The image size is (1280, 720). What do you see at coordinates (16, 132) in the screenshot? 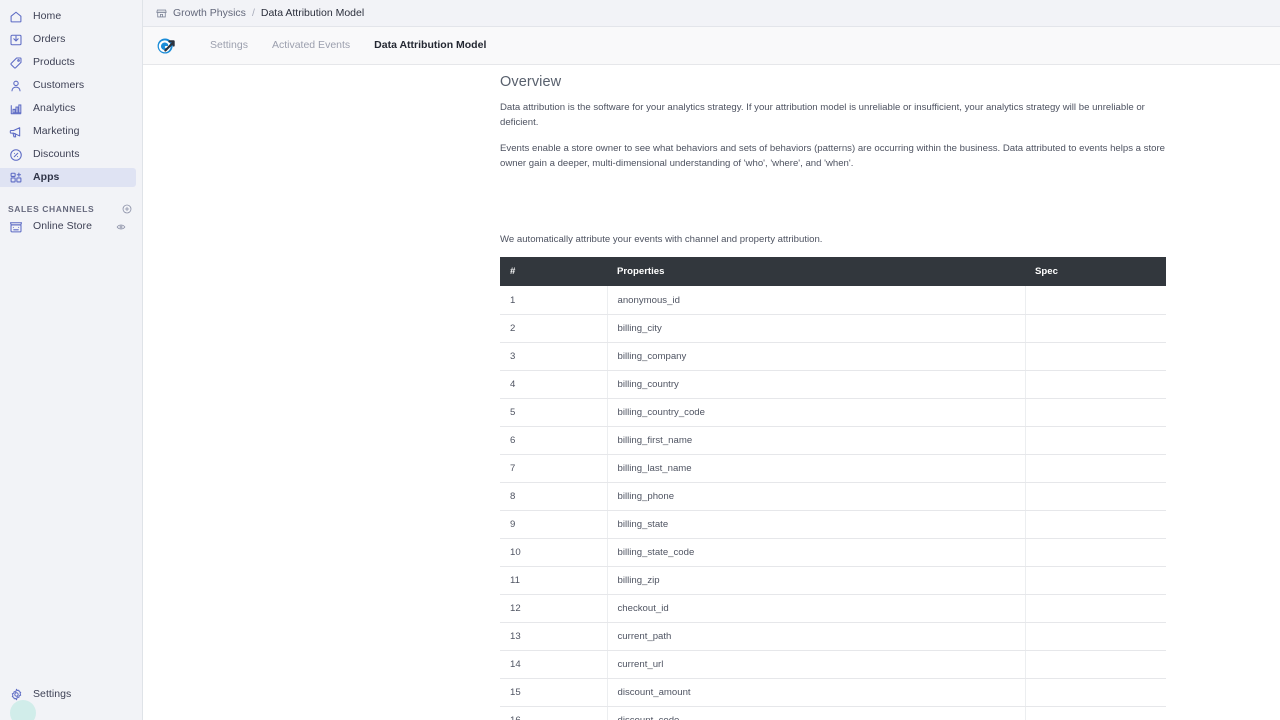
I see `marketing-megaphone-icon` at bounding box center [16, 132].